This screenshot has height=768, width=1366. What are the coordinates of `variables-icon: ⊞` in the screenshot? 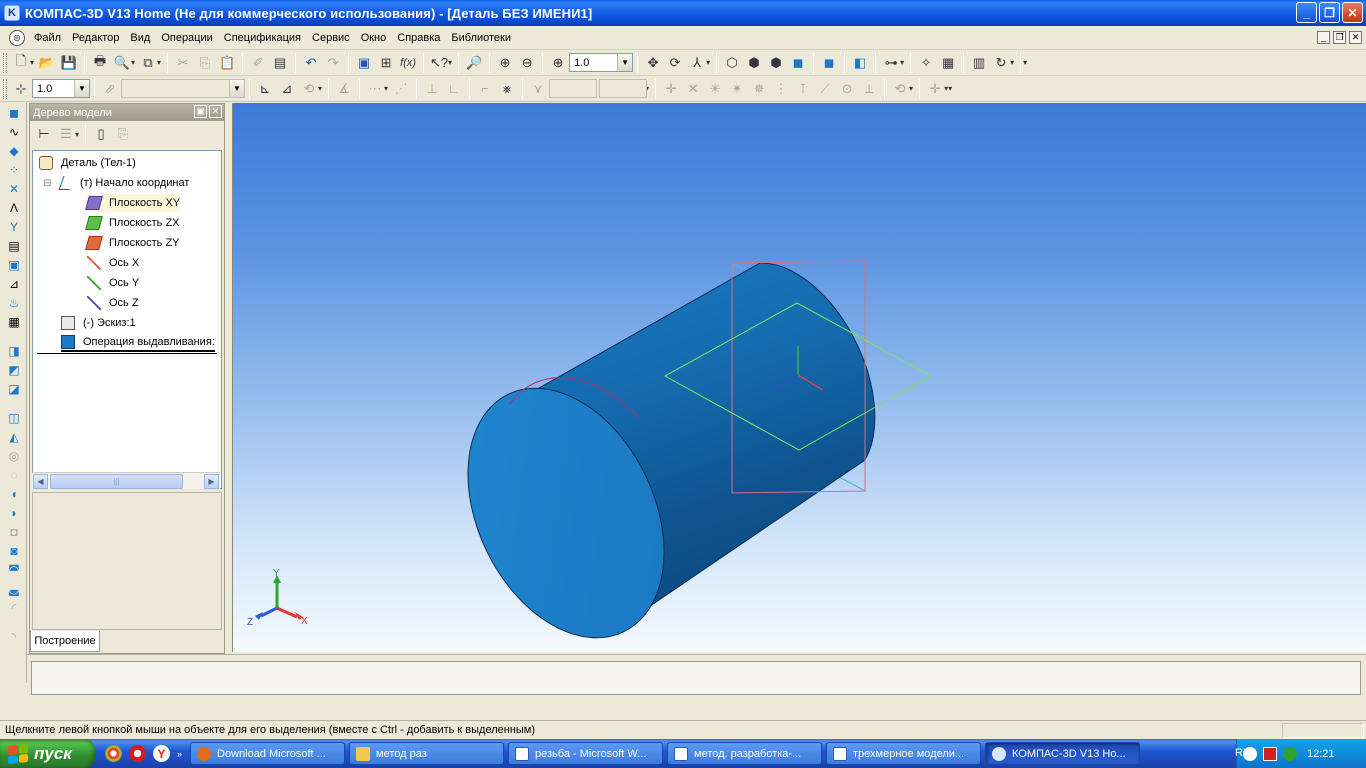 It's located at (386, 63).